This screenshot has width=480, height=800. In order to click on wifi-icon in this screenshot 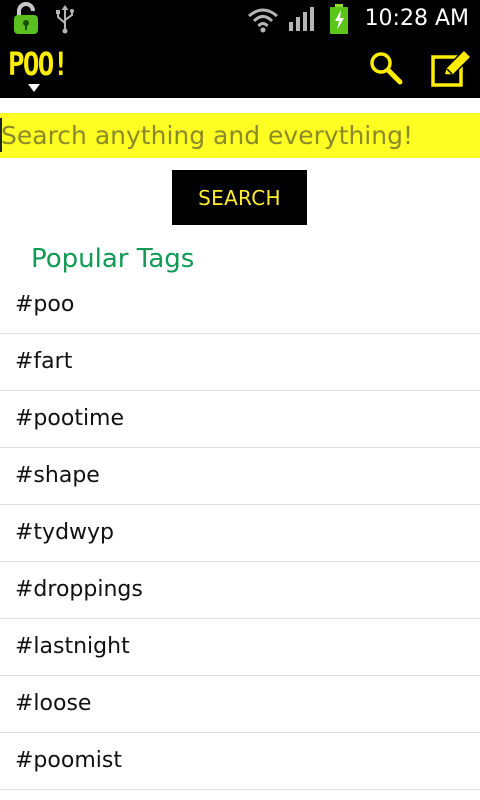, I will do `click(263, 20)`.